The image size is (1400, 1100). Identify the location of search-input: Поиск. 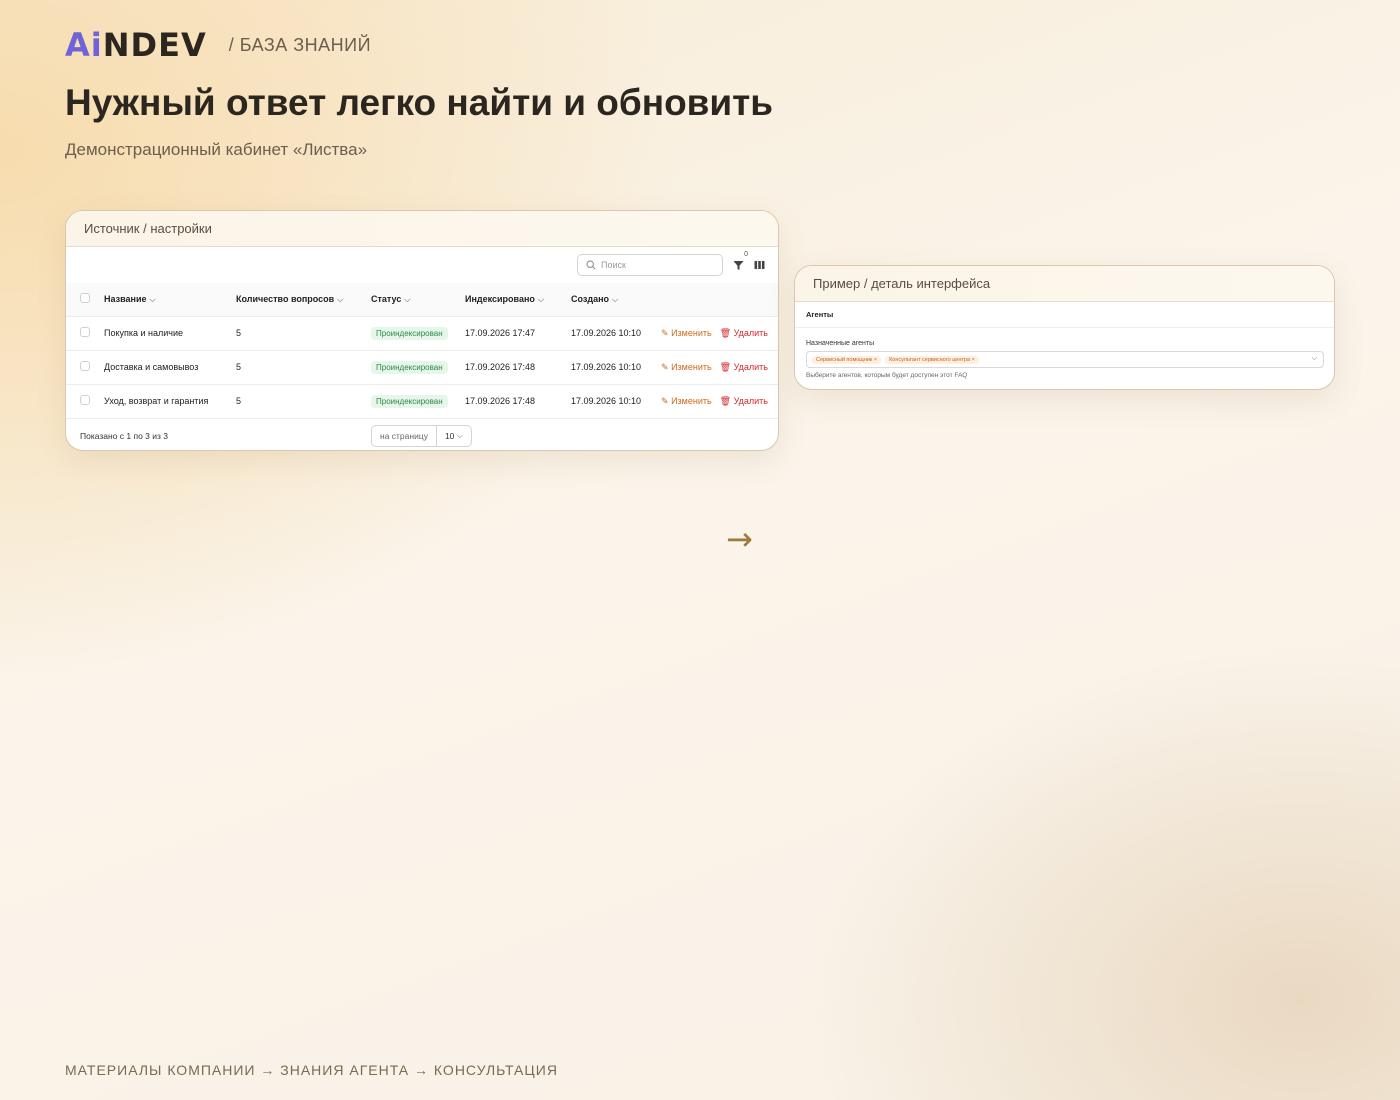
(650, 265).